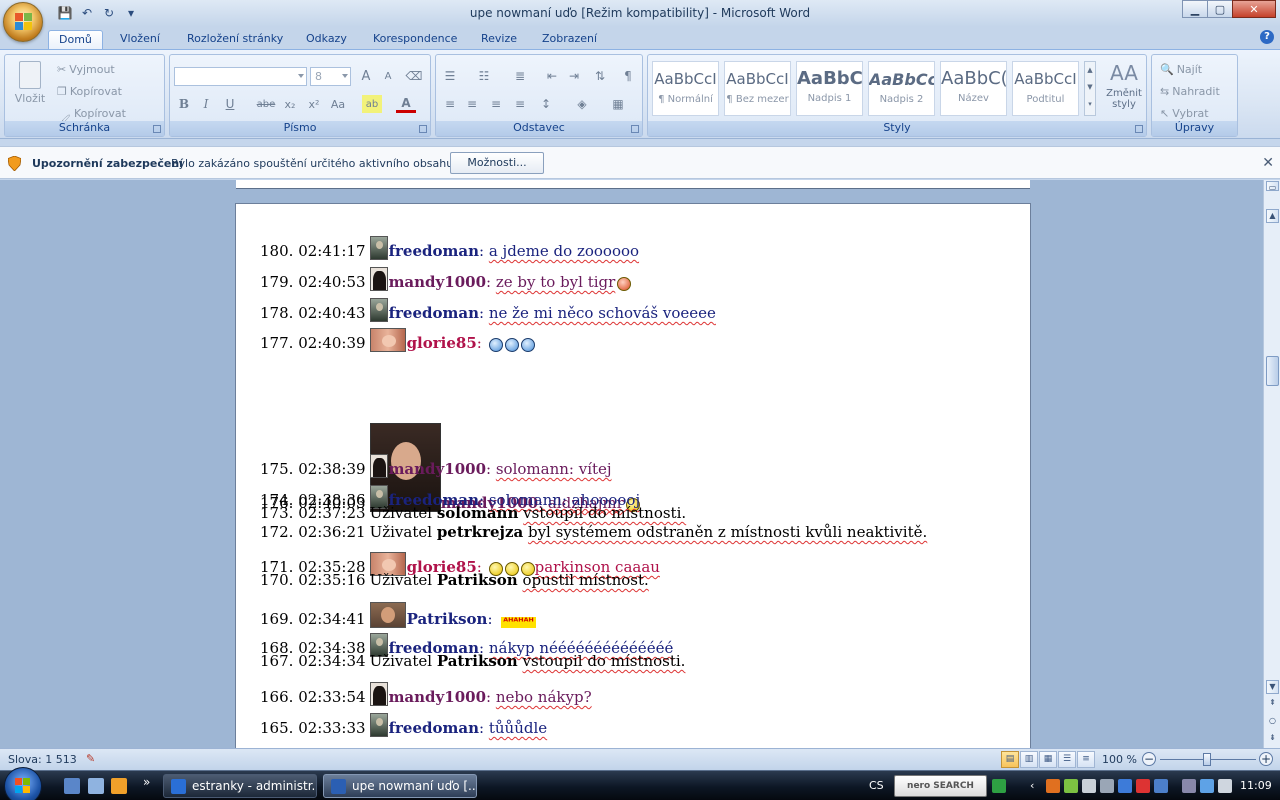 This screenshot has height=800, width=1280. I want to click on maximize-button: ▢, so click(1220, 9).